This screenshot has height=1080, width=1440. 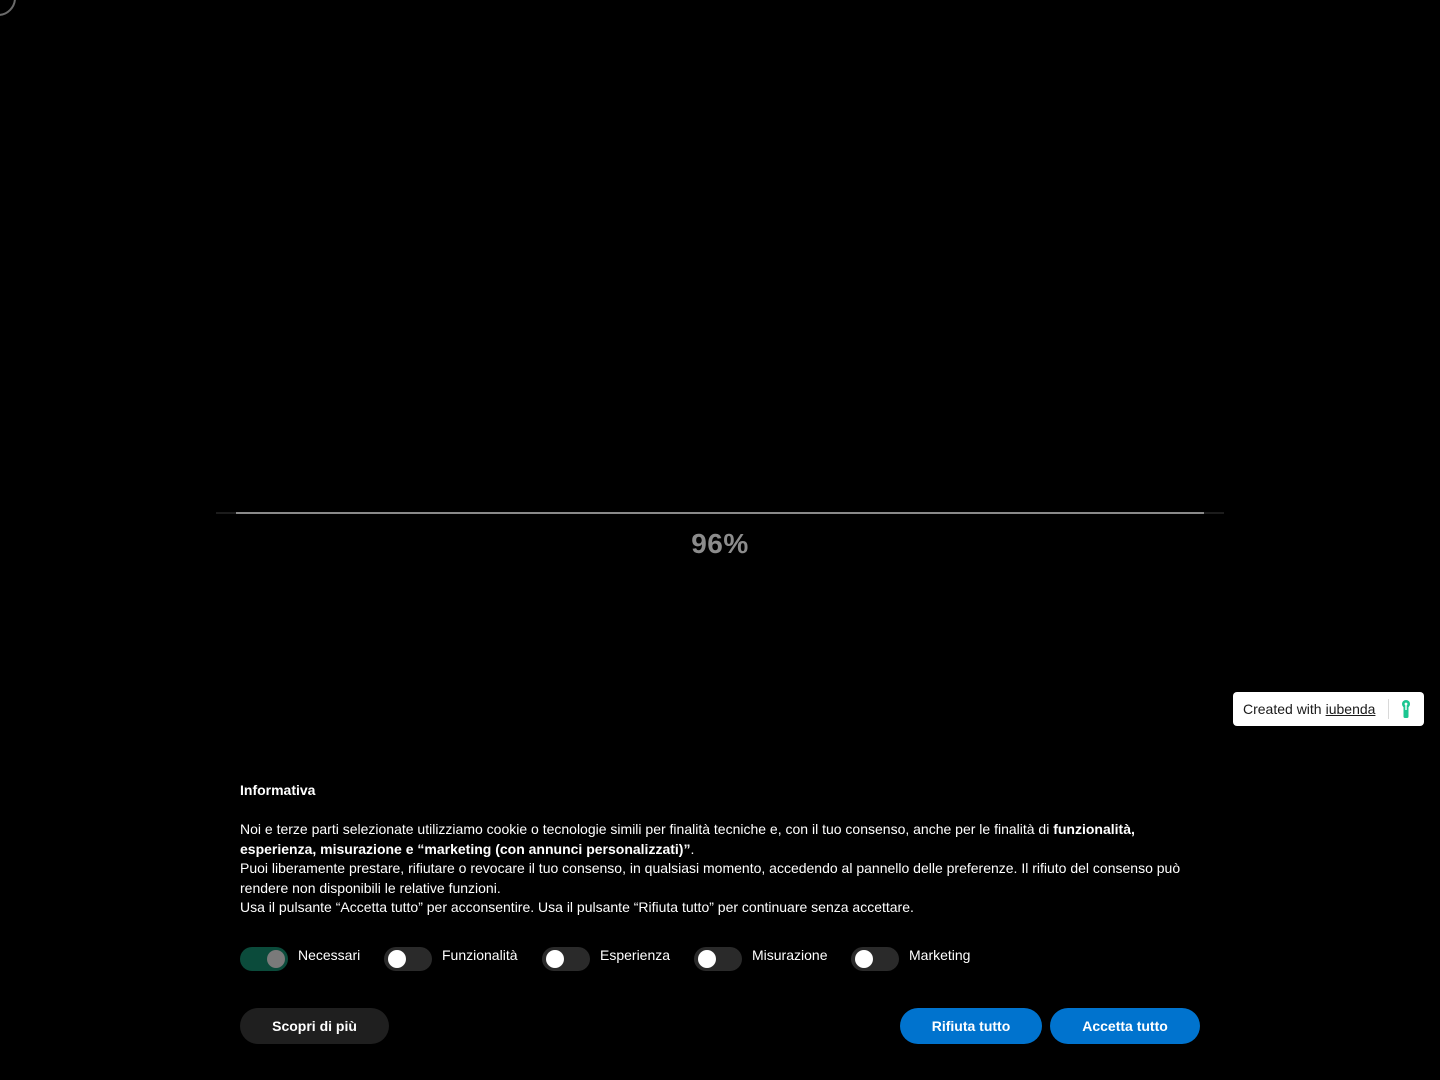 I want to click on progress-percent: 96%, so click(x=720, y=543).